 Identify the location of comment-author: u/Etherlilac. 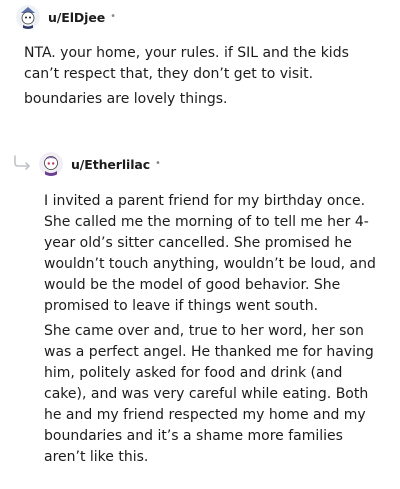
(110, 164).